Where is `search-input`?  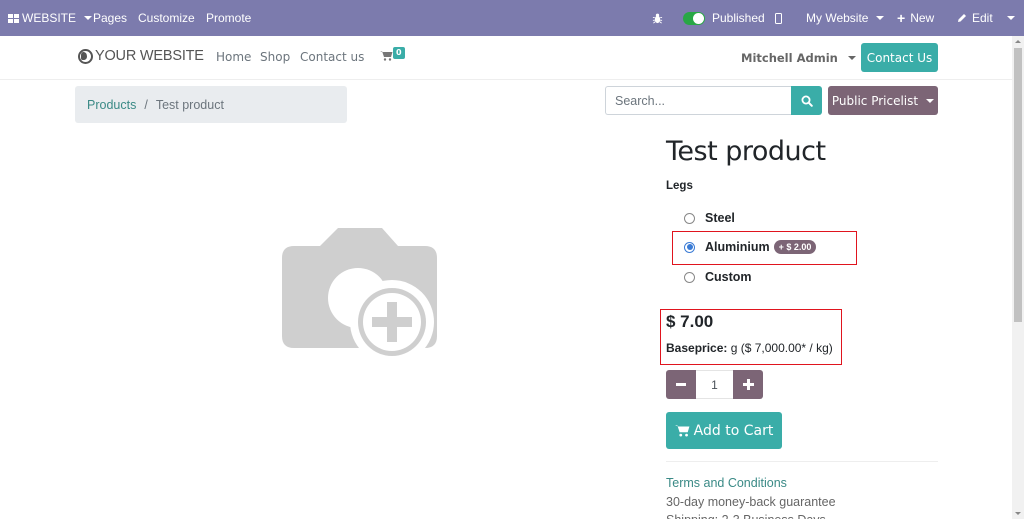
search-input is located at coordinates (698, 100).